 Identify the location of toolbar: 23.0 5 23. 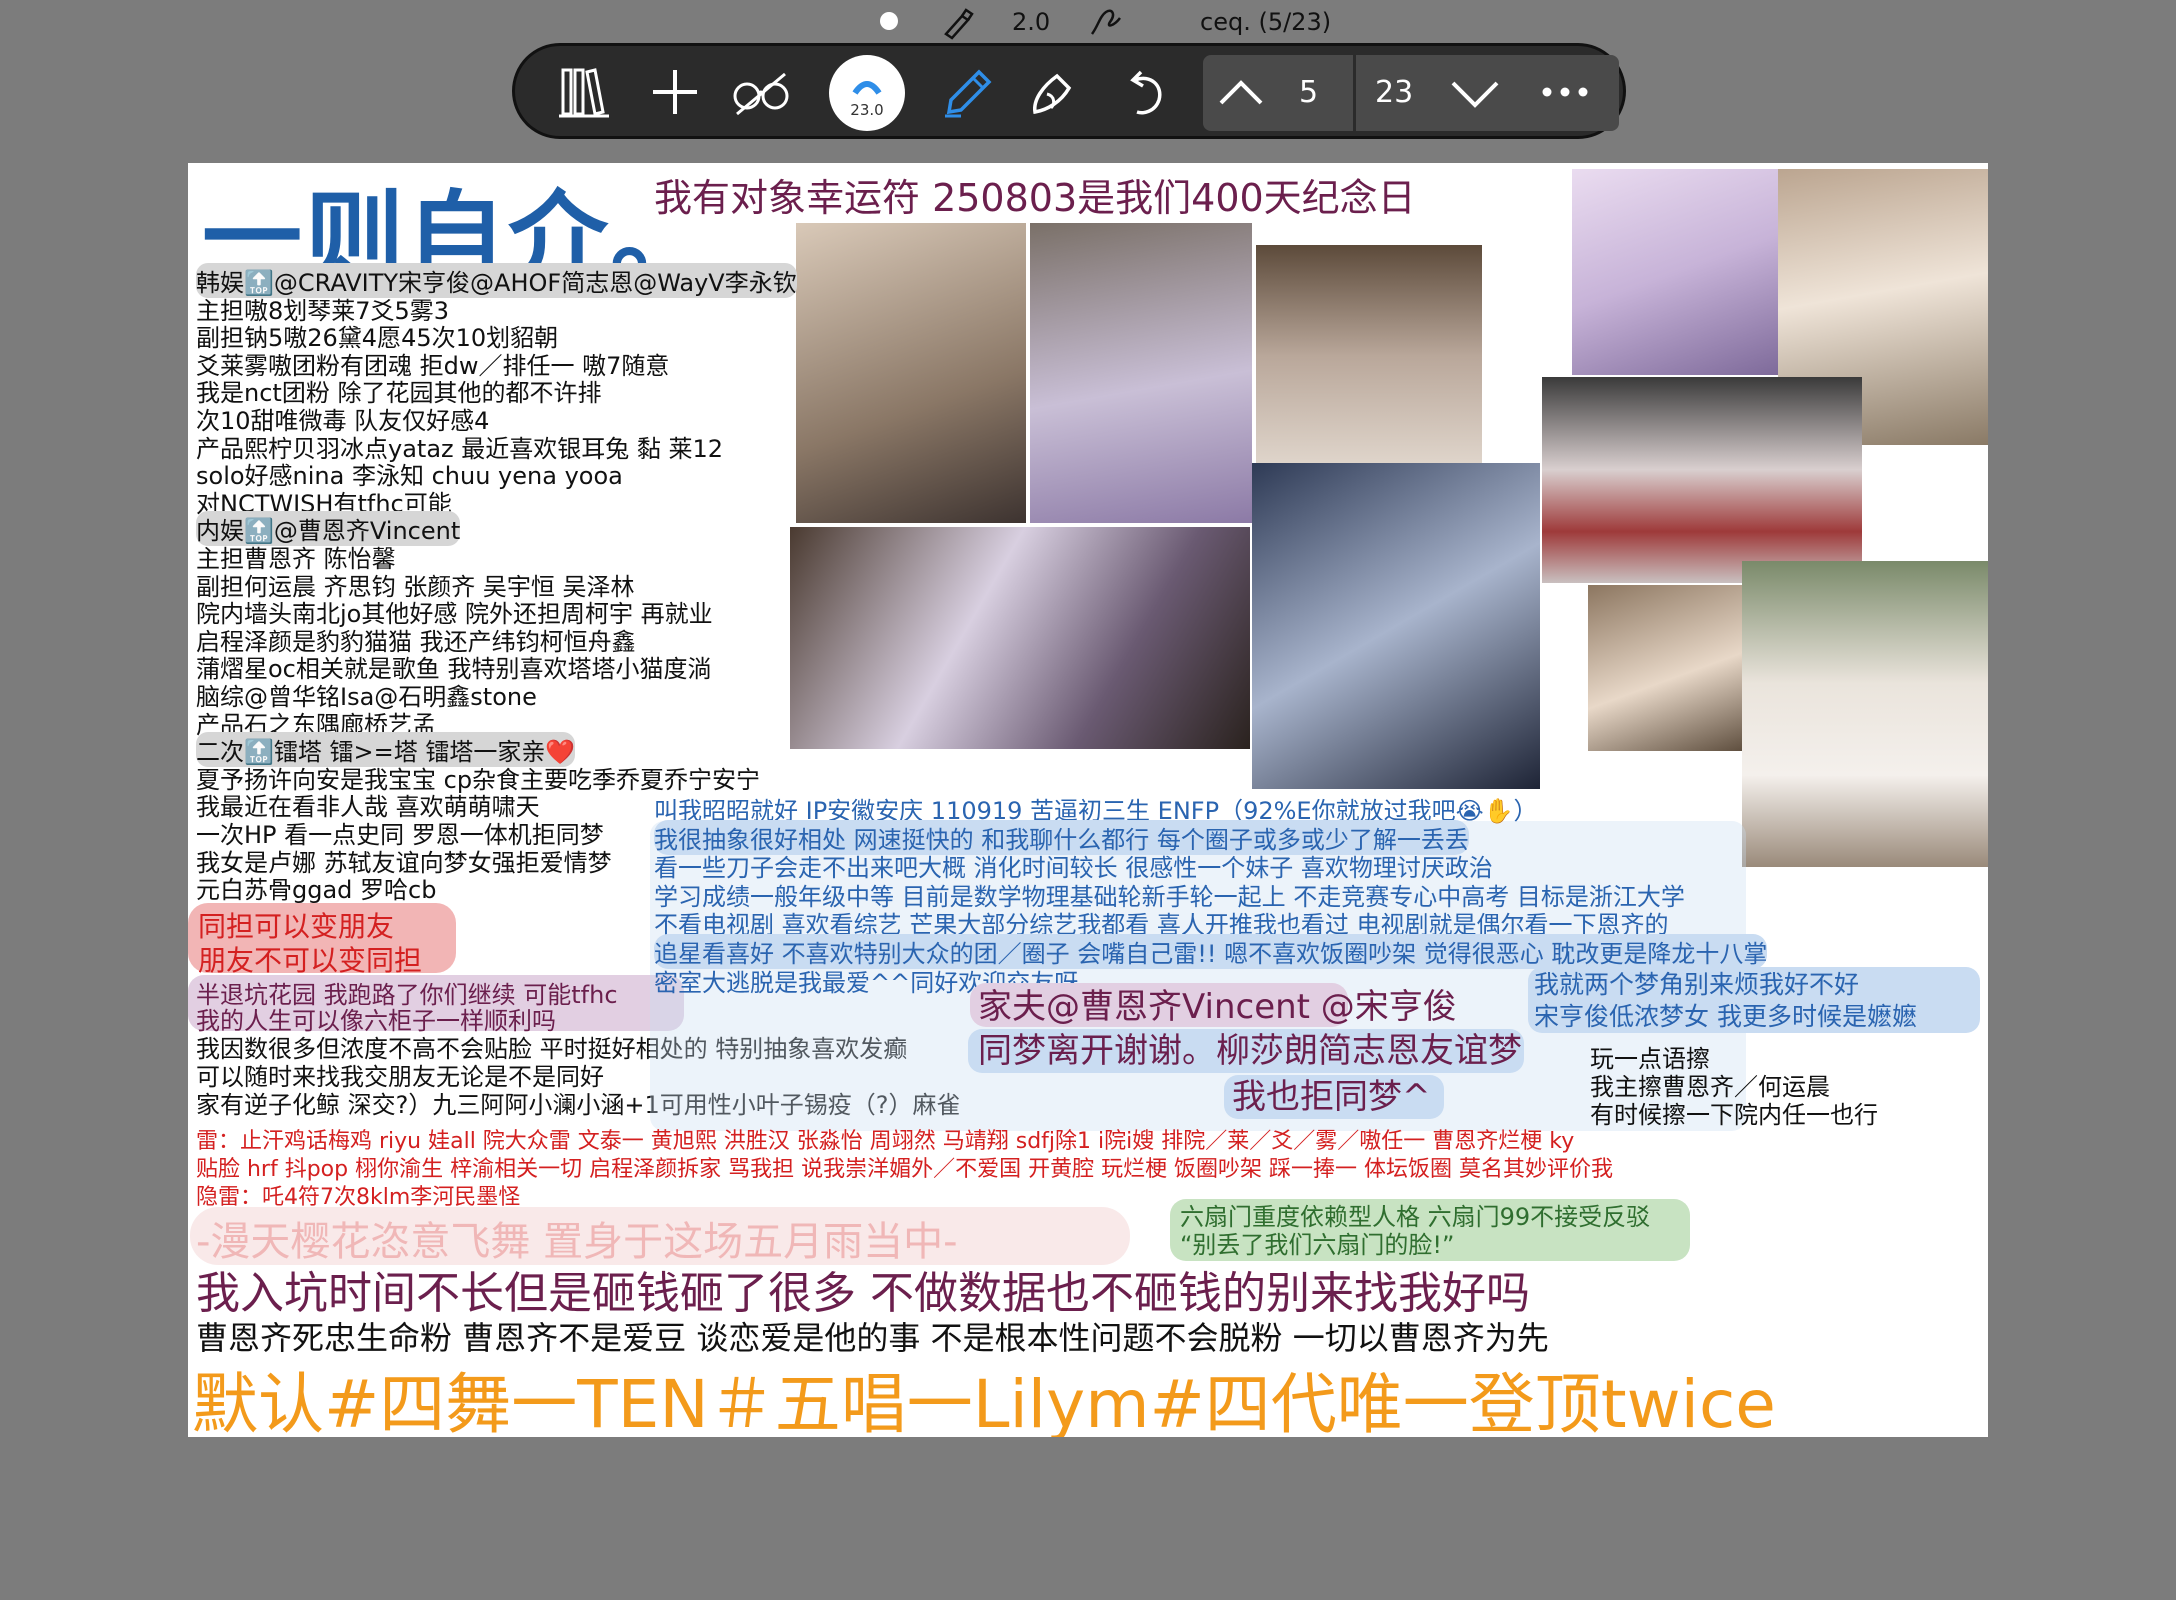
(1069, 91).